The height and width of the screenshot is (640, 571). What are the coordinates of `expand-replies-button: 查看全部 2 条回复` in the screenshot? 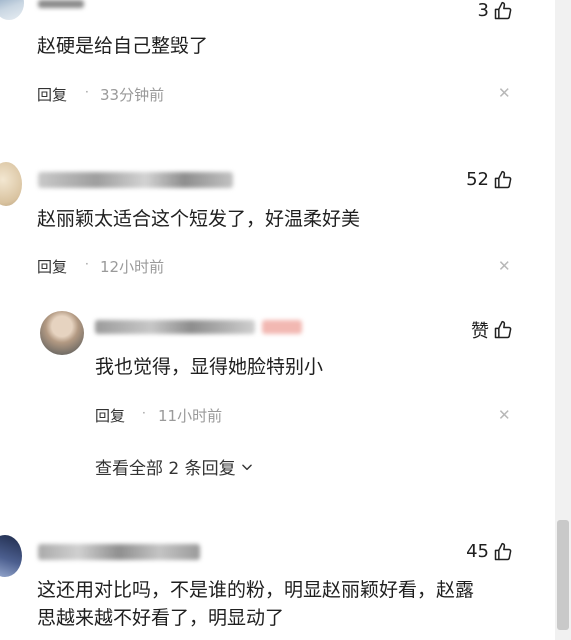 It's located at (174, 466).